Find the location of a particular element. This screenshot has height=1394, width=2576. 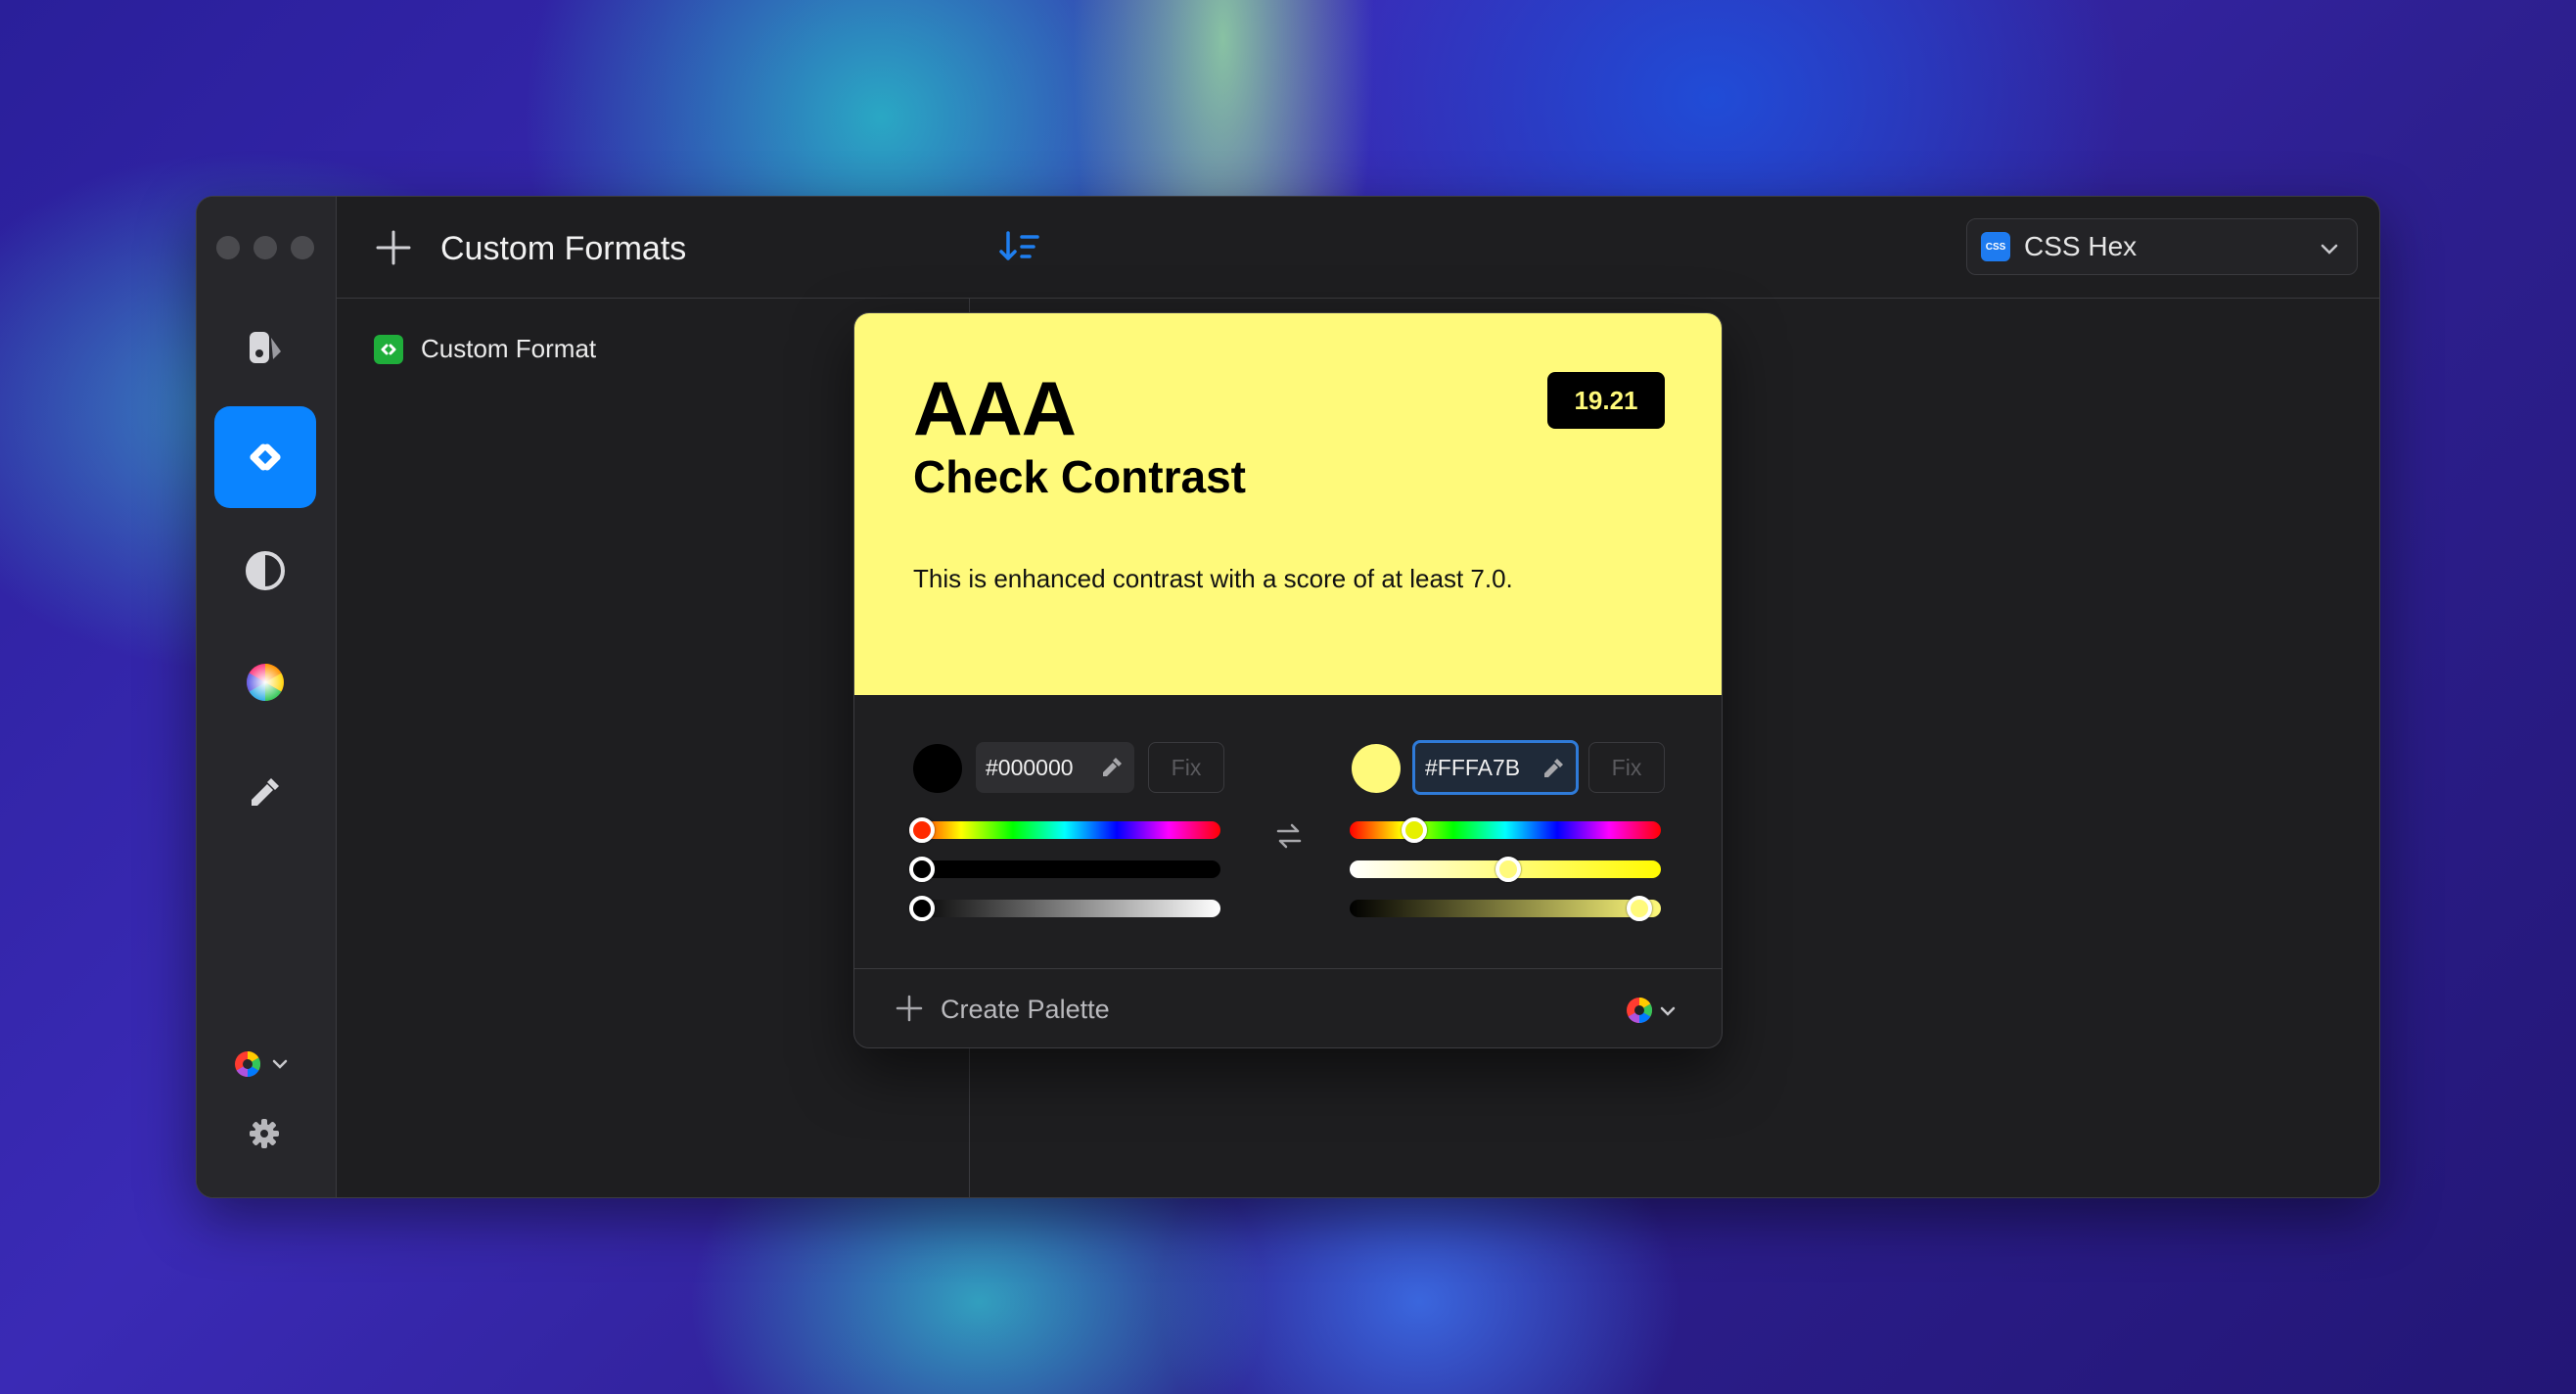

swap-colors-icon is located at coordinates (1289, 836).